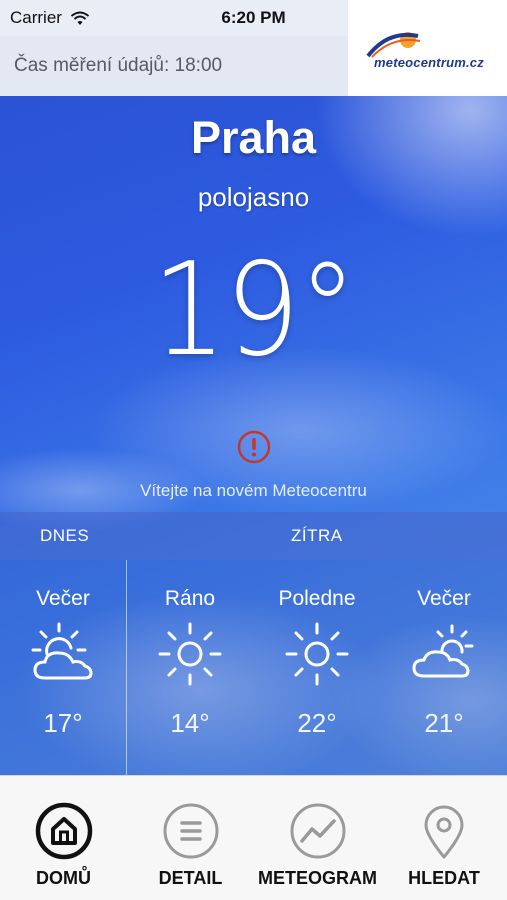 The height and width of the screenshot is (900, 507). I want to click on tab-label: METEOGRAM, so click(317, 878).